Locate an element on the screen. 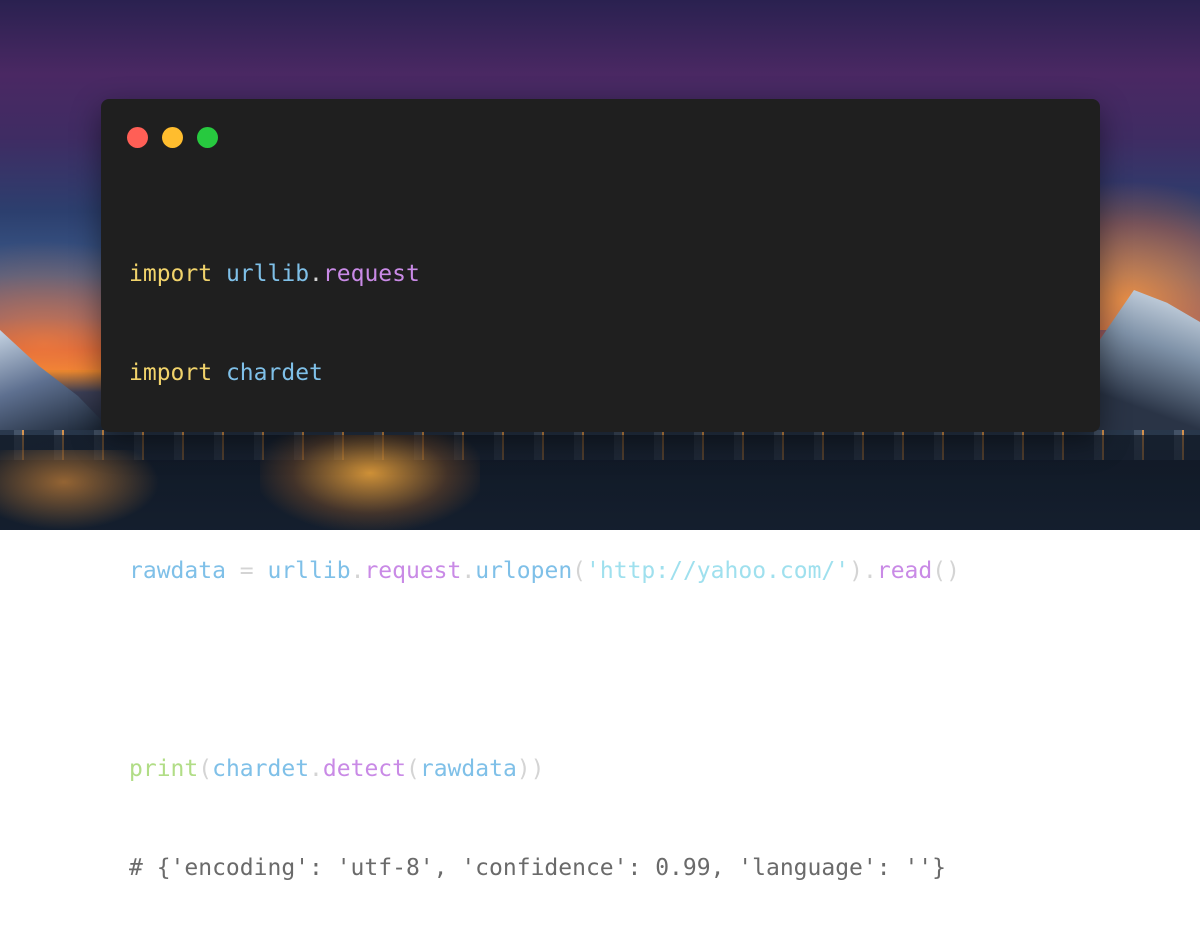 This screenshot has width=1200, height=951. method-name: read is located at coordinates (904, 571).